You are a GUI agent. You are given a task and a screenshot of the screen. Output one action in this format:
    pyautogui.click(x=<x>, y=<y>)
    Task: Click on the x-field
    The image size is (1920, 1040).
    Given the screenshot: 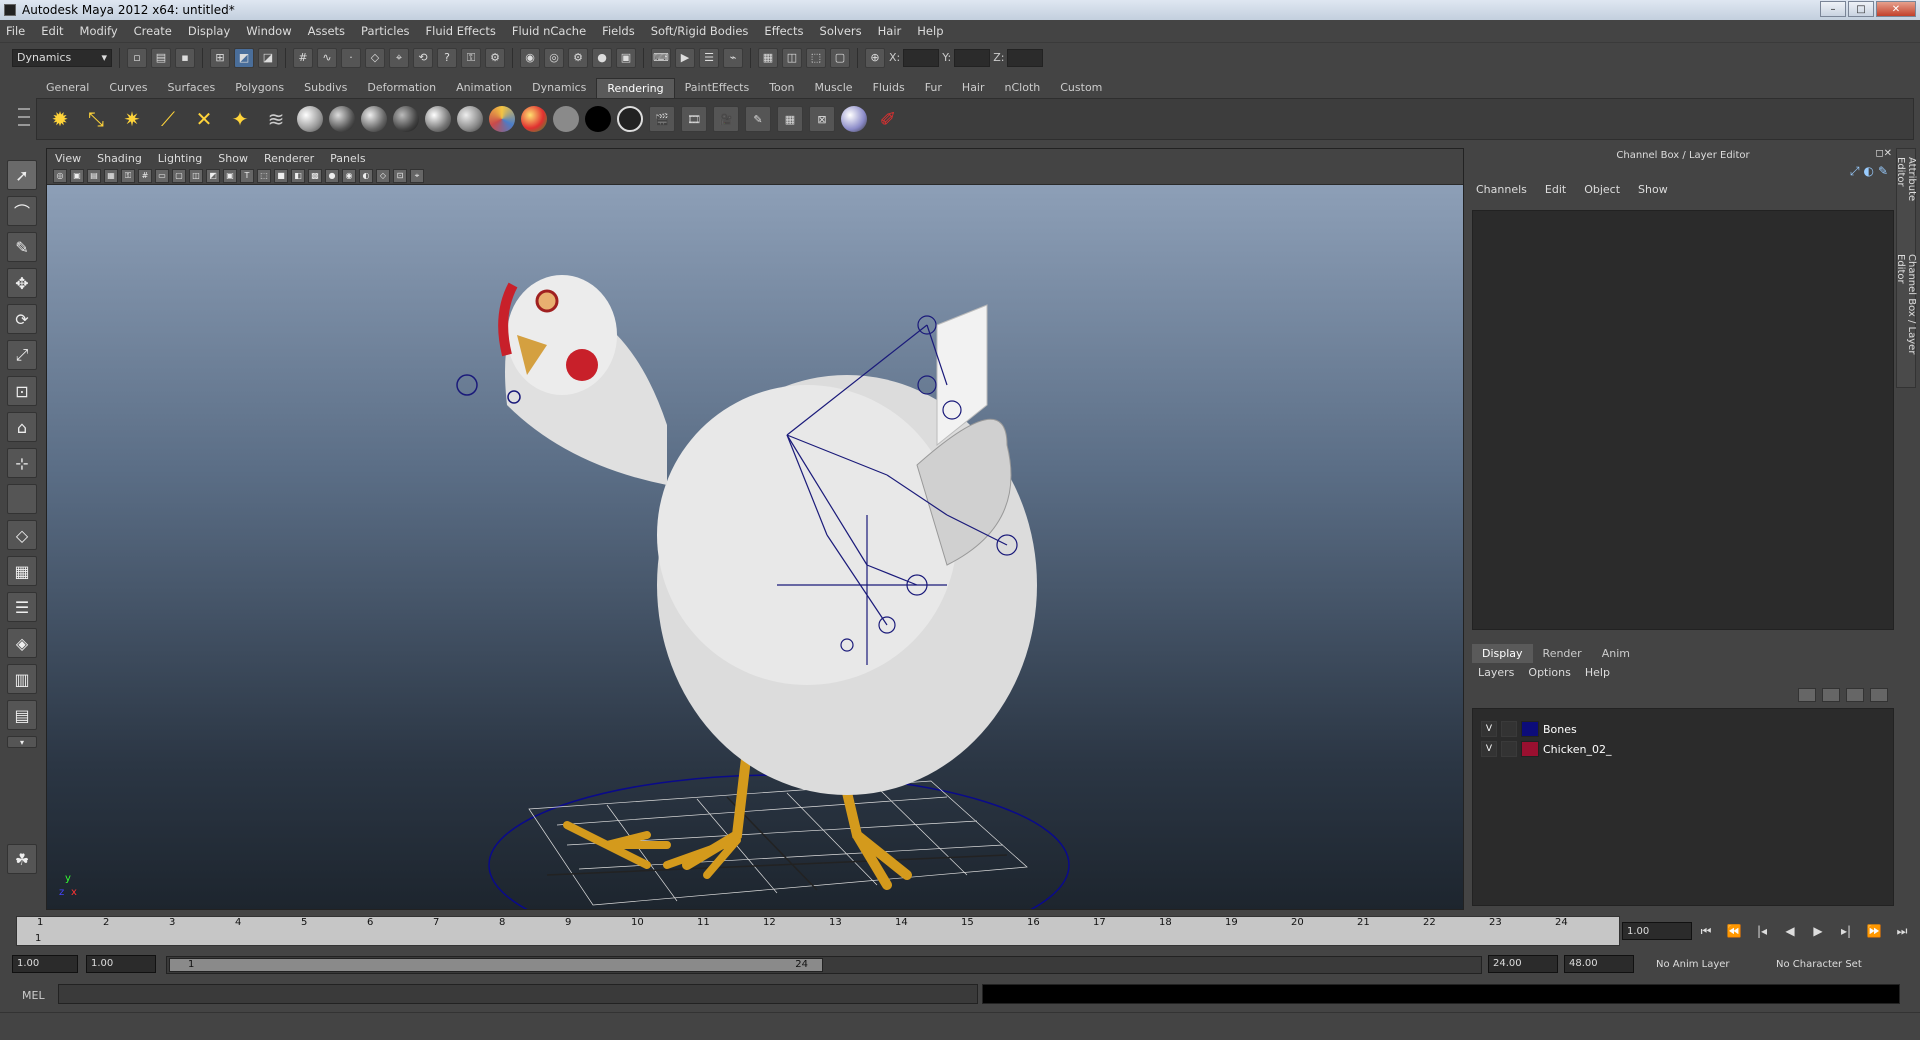 What is the action you would take?
    pyautogui.click(x=921, y=57)
    